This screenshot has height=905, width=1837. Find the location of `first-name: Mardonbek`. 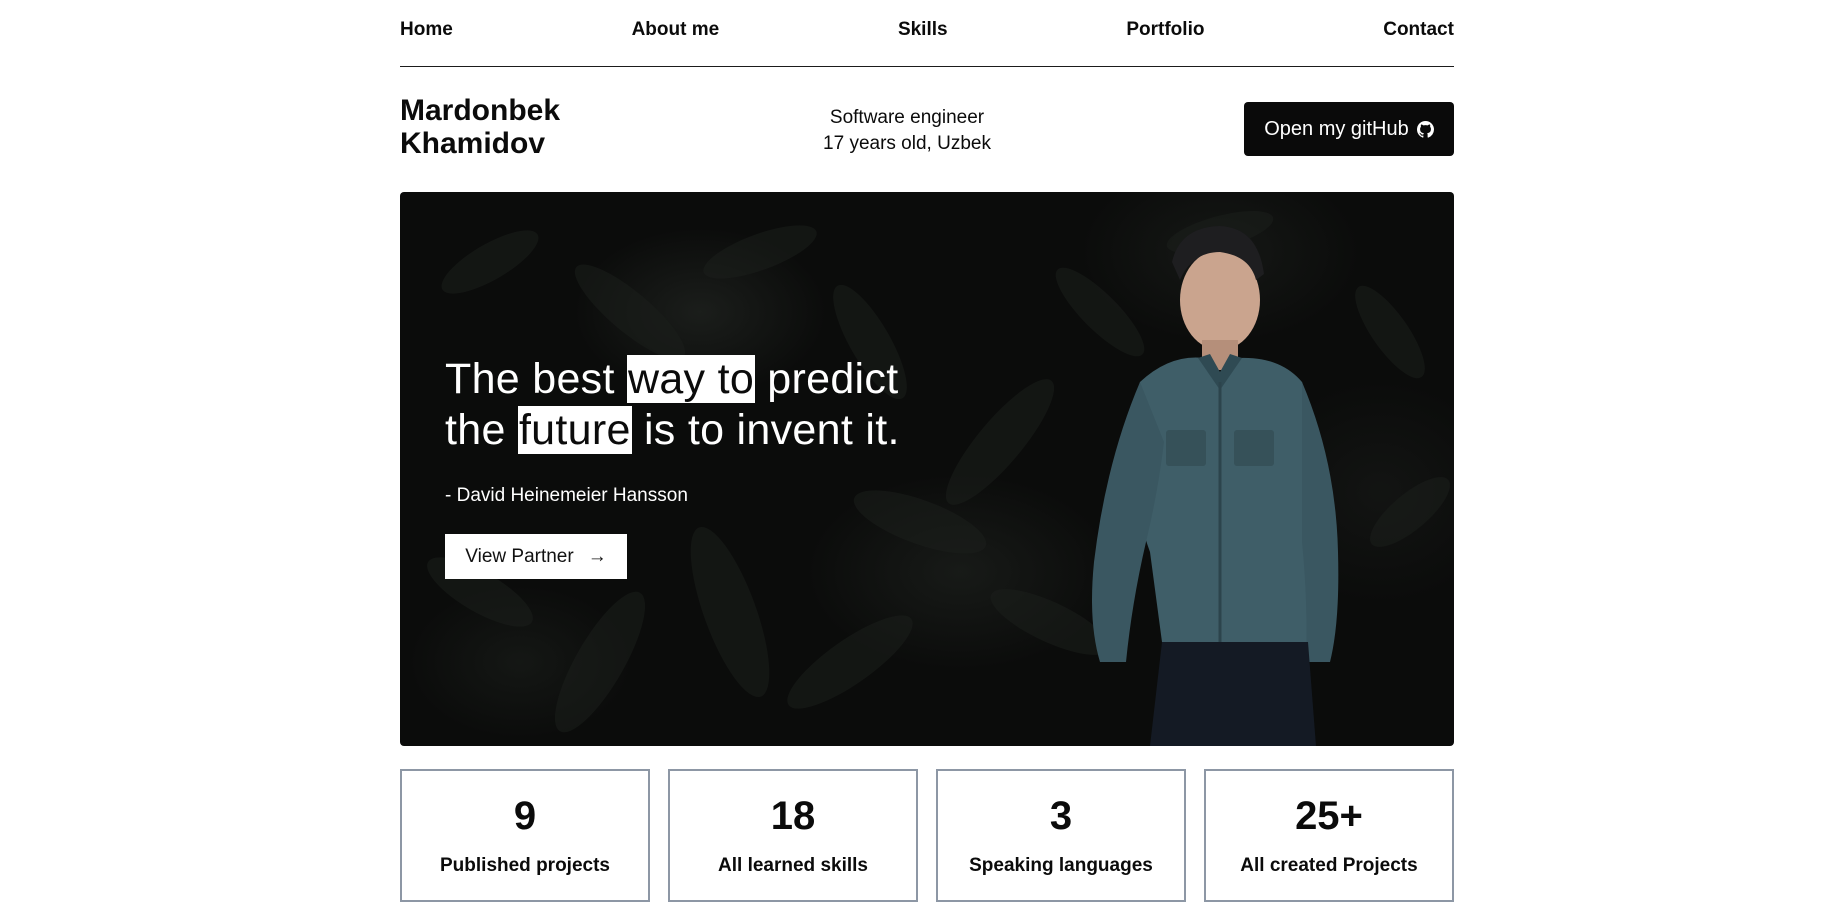

first-name: Mardonbek is located at coordinates (480, 110).